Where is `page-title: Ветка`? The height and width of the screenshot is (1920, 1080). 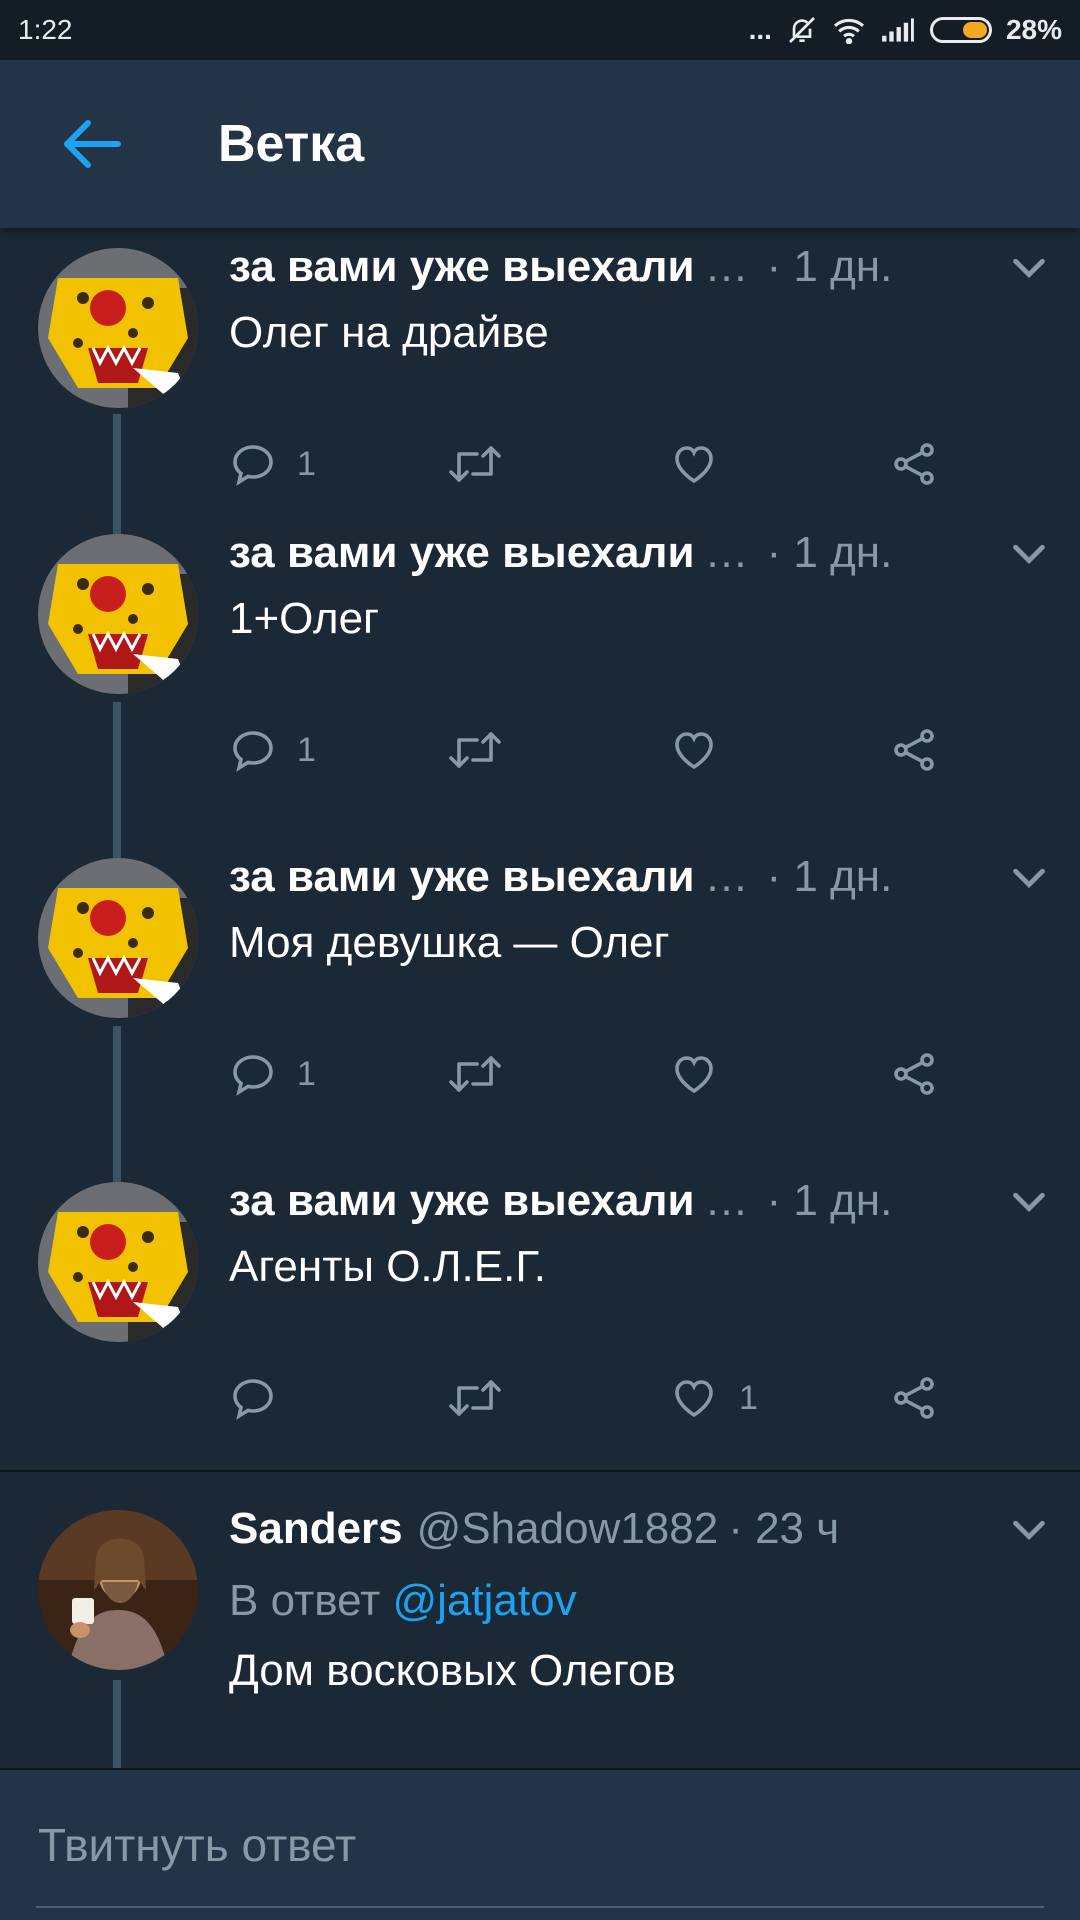
page-title: Ветка is located at coordinates (291, 144).